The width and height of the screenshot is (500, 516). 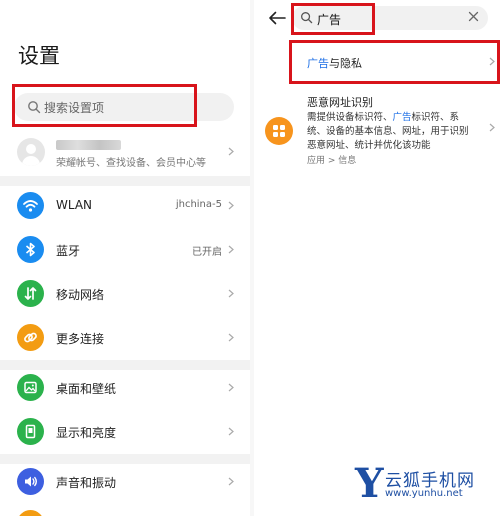 I want to click on settings-item-value: jhchina-5, so click(x=198, y=204).